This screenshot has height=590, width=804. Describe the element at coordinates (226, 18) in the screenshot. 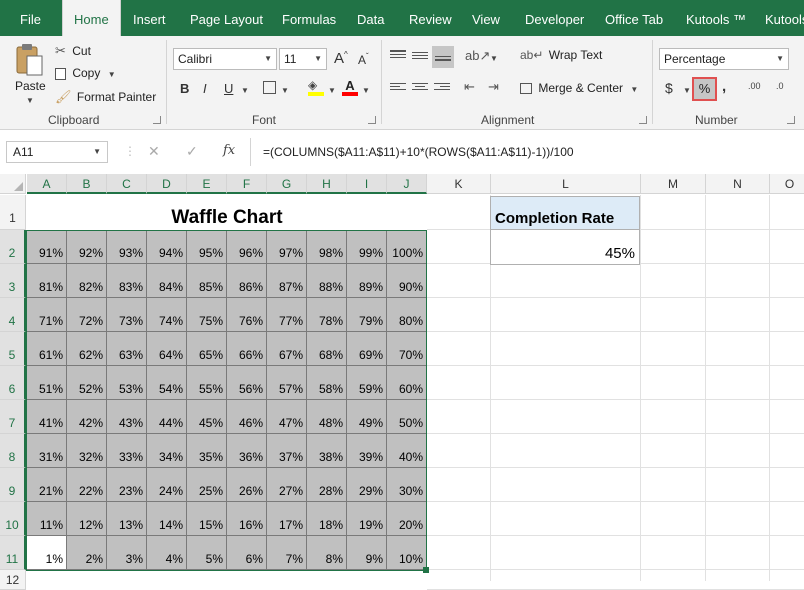

I see `tab-page-layout: Page Layout` at that location.